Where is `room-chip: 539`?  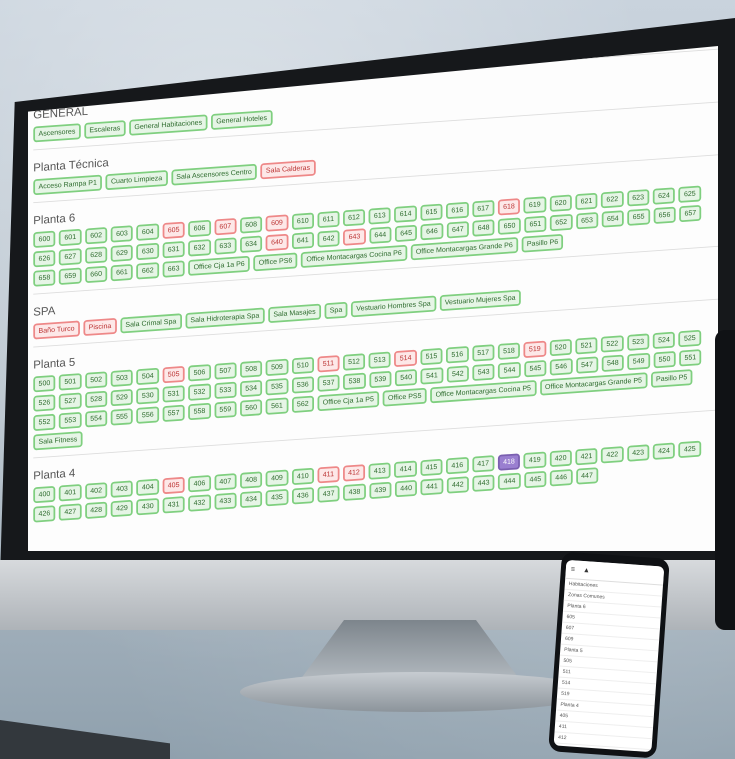 room-chip: 539 is located at coordinates (380, 379).